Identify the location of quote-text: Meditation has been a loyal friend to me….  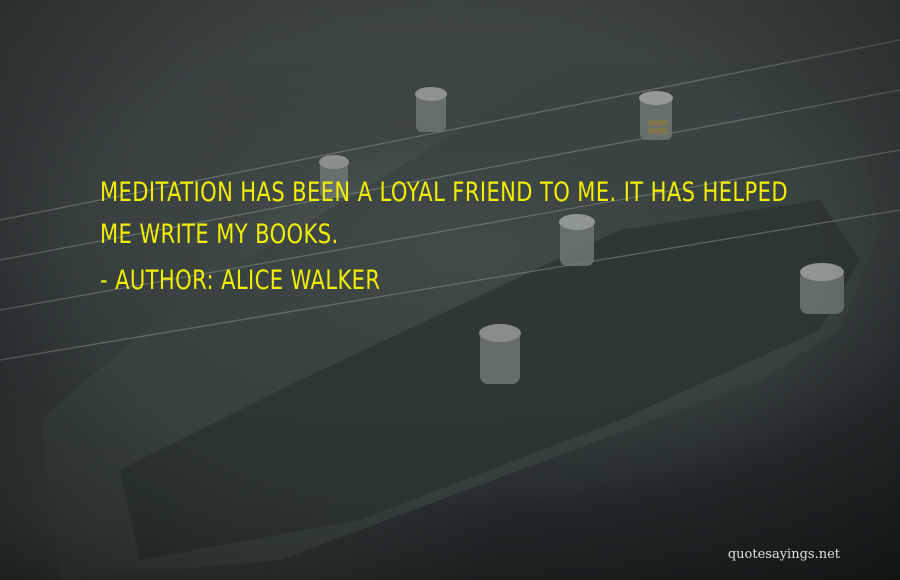
(444, 213).